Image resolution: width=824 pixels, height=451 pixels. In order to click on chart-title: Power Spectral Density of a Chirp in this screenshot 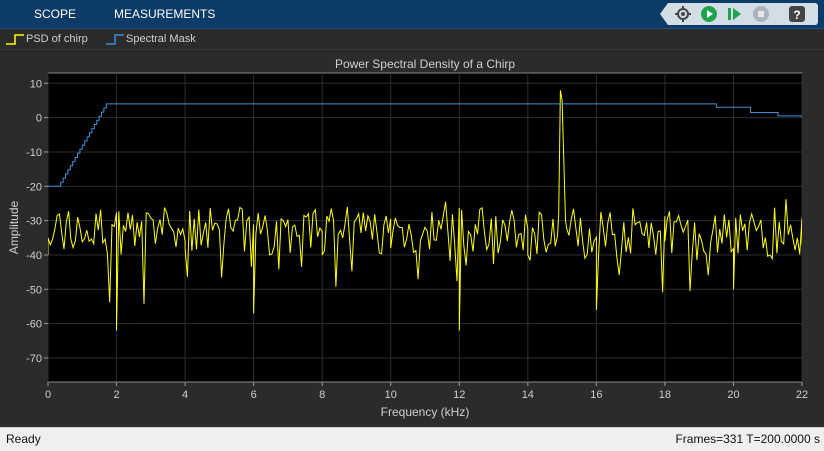, I will do `click(425, 64)`.